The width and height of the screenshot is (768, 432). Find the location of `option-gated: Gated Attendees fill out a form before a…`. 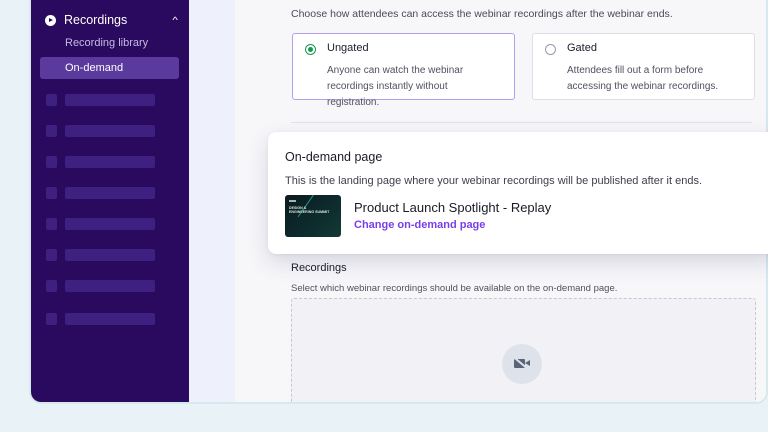

option-gated: Gated Attendees fill out a form before a… is located at coordinates (643, 66).